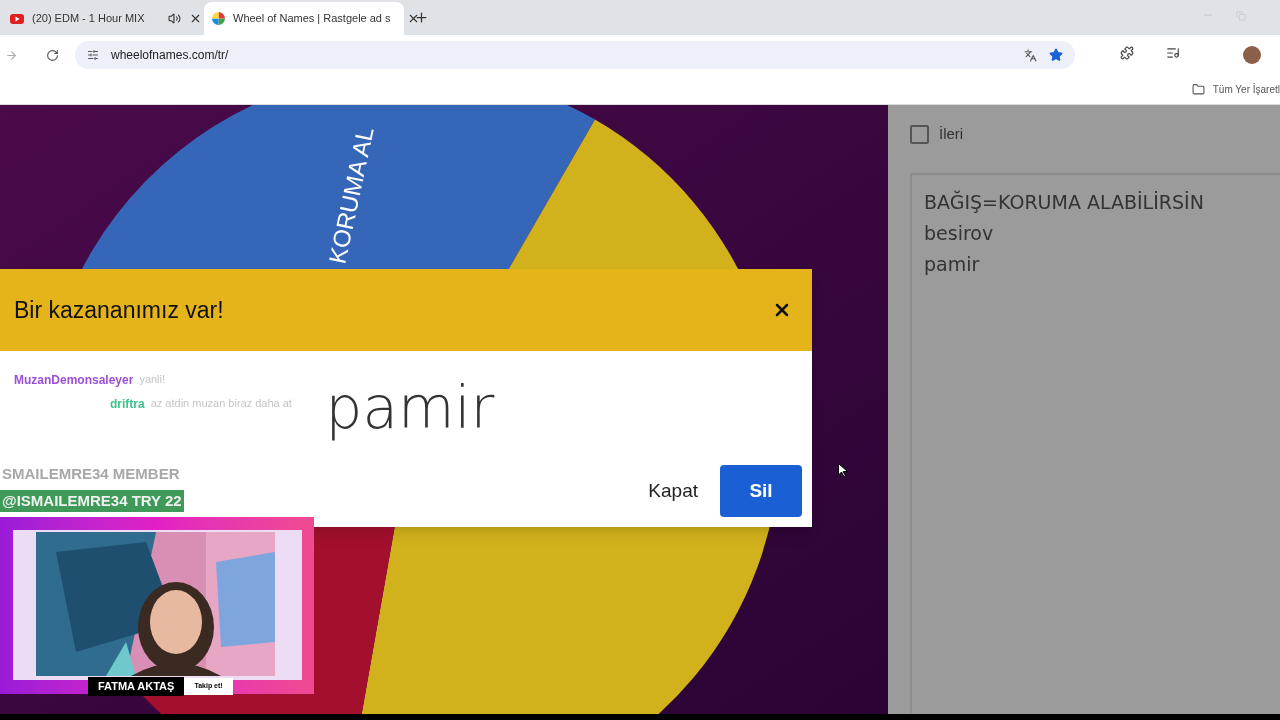 This screenshot has height=720, width=1280. I want to click on chat-message: az atdin muzan biraz daha at, so click(221, 403).